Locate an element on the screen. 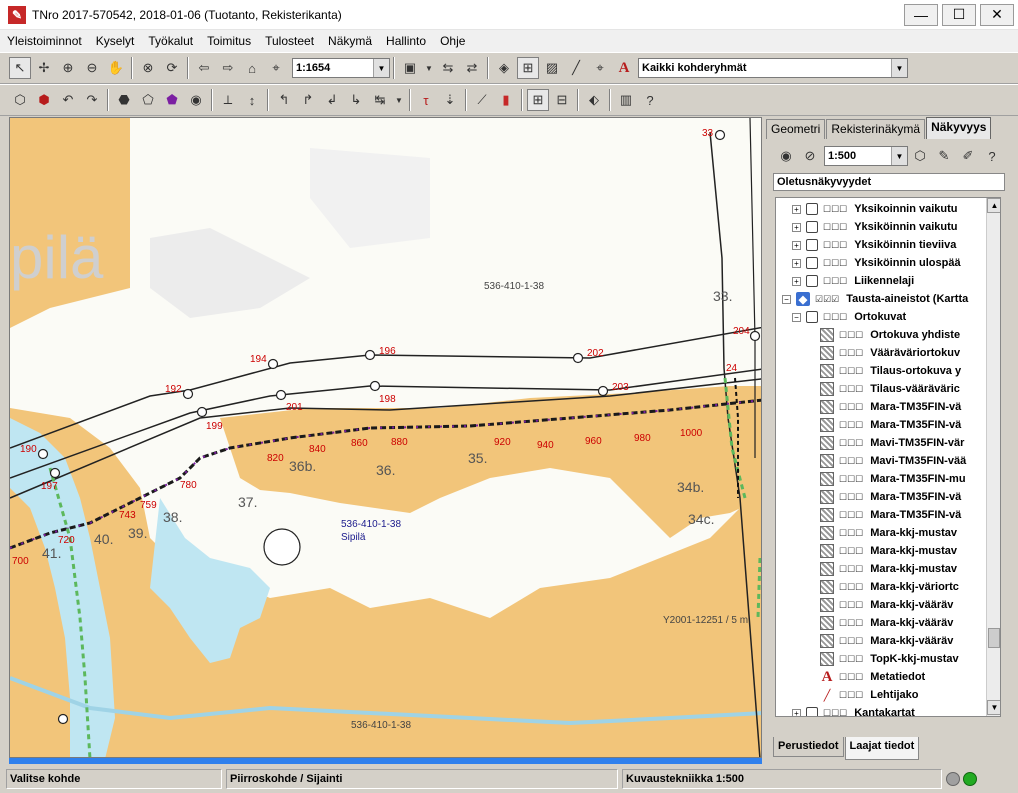 Image resolution: width=1018 pixels, height=793 pixels. split-icon: ⬠ is located at coordinates (148, 100).